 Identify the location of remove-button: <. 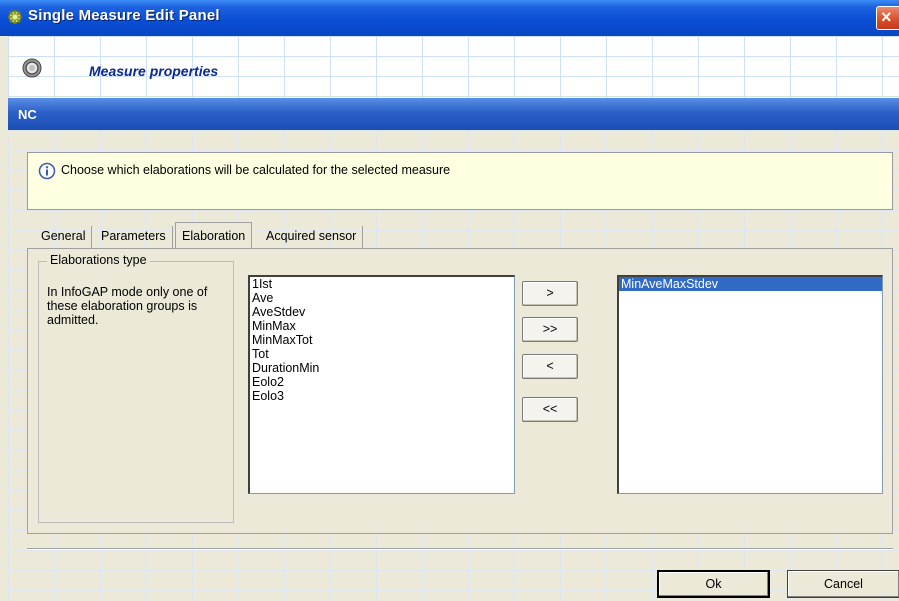
(550, 366).